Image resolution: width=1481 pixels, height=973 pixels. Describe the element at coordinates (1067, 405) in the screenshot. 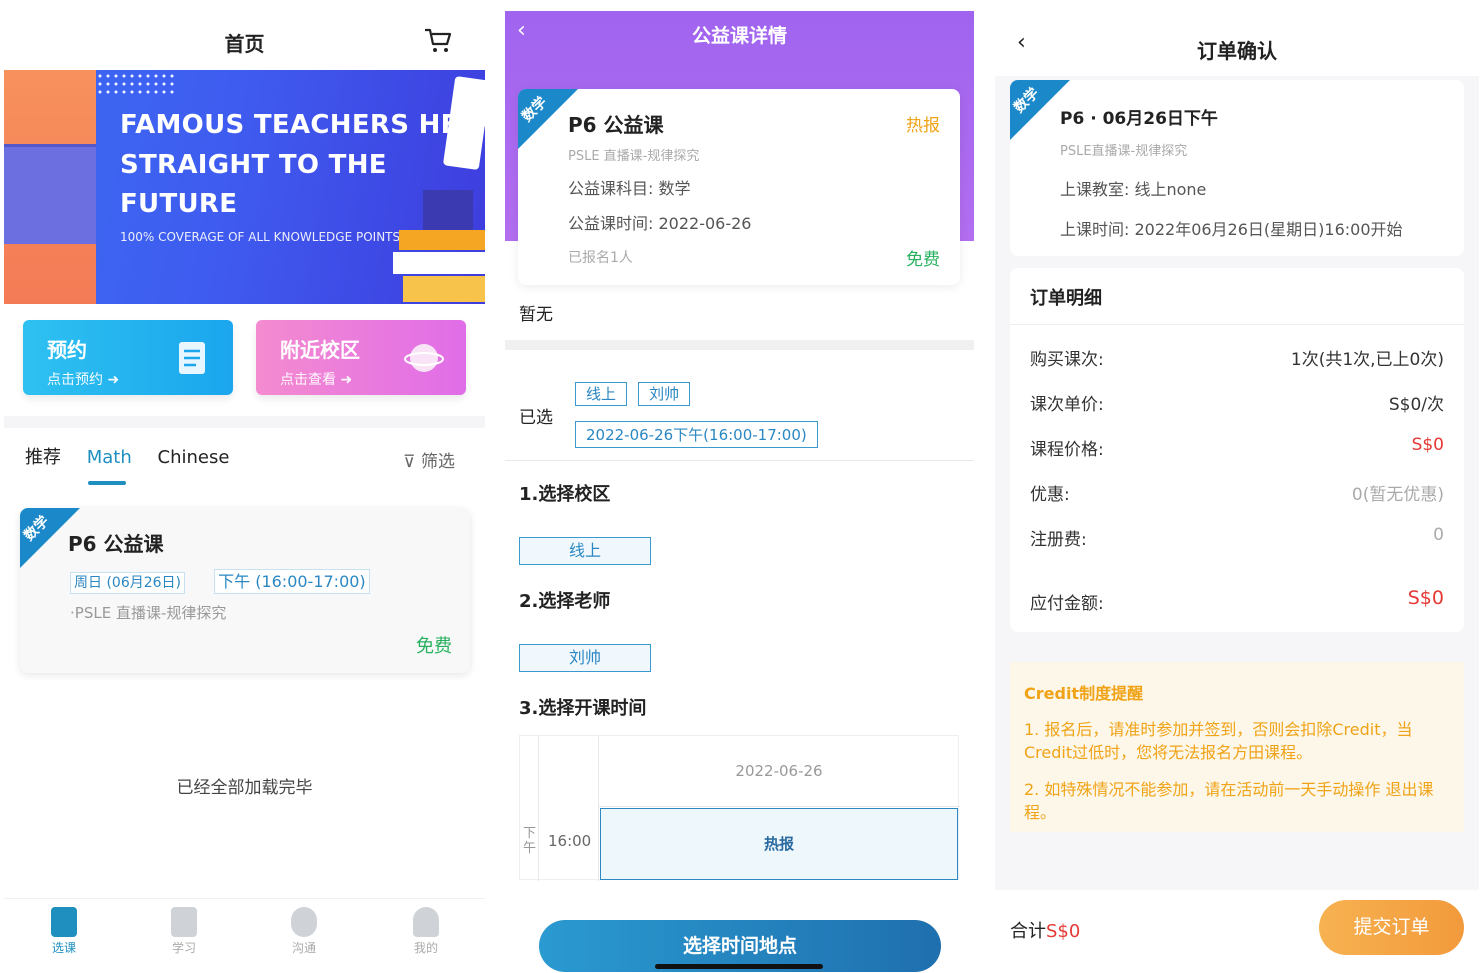

I see `row-label: 课次单价:` at that location.